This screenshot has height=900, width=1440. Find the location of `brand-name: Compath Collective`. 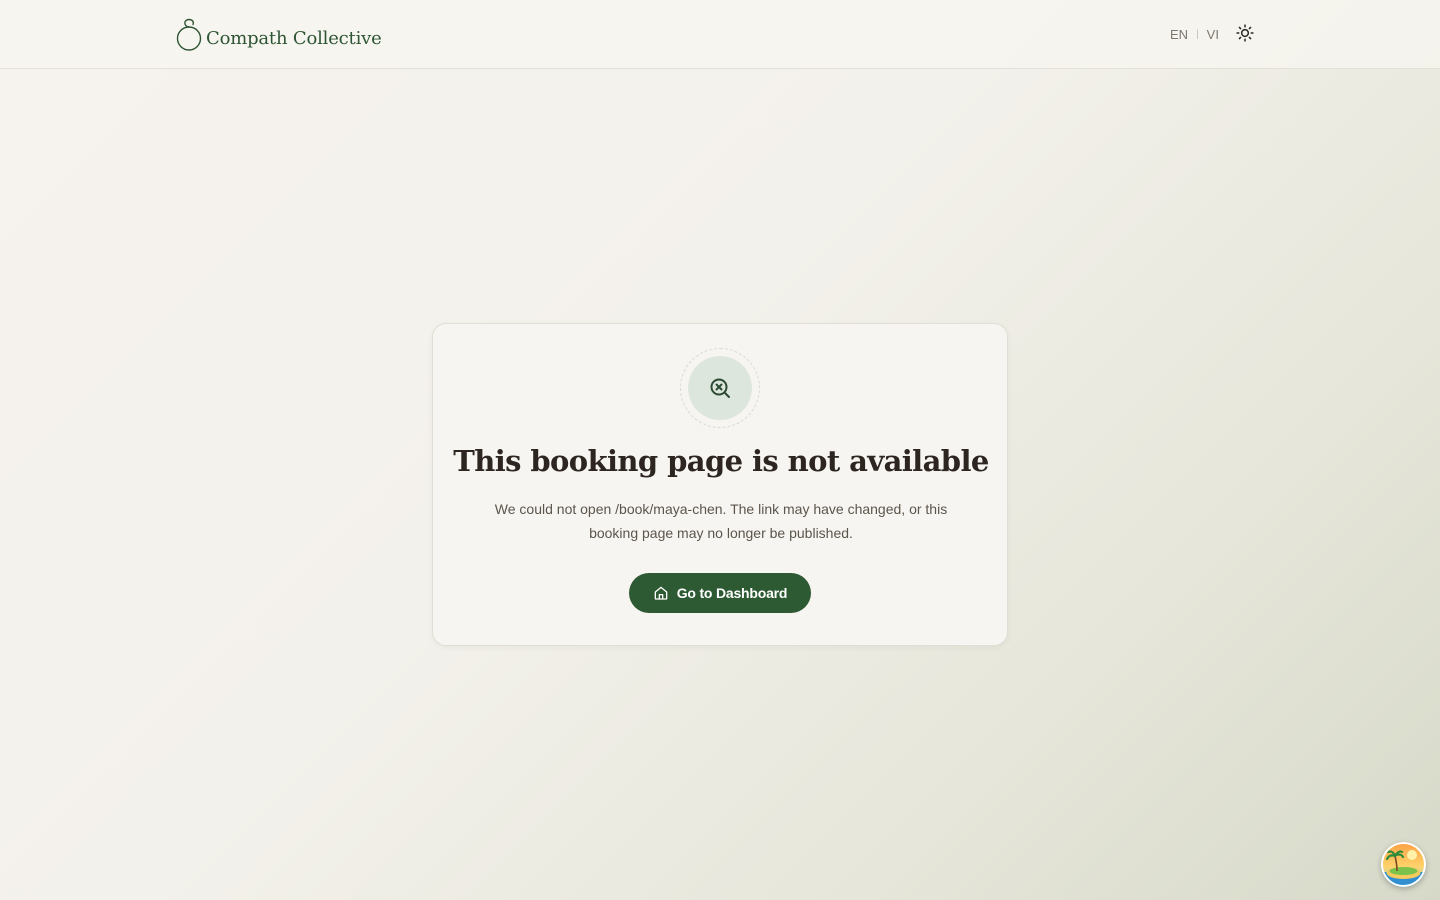

brand-name: Compath Collective is located at coordinates (294, 38).